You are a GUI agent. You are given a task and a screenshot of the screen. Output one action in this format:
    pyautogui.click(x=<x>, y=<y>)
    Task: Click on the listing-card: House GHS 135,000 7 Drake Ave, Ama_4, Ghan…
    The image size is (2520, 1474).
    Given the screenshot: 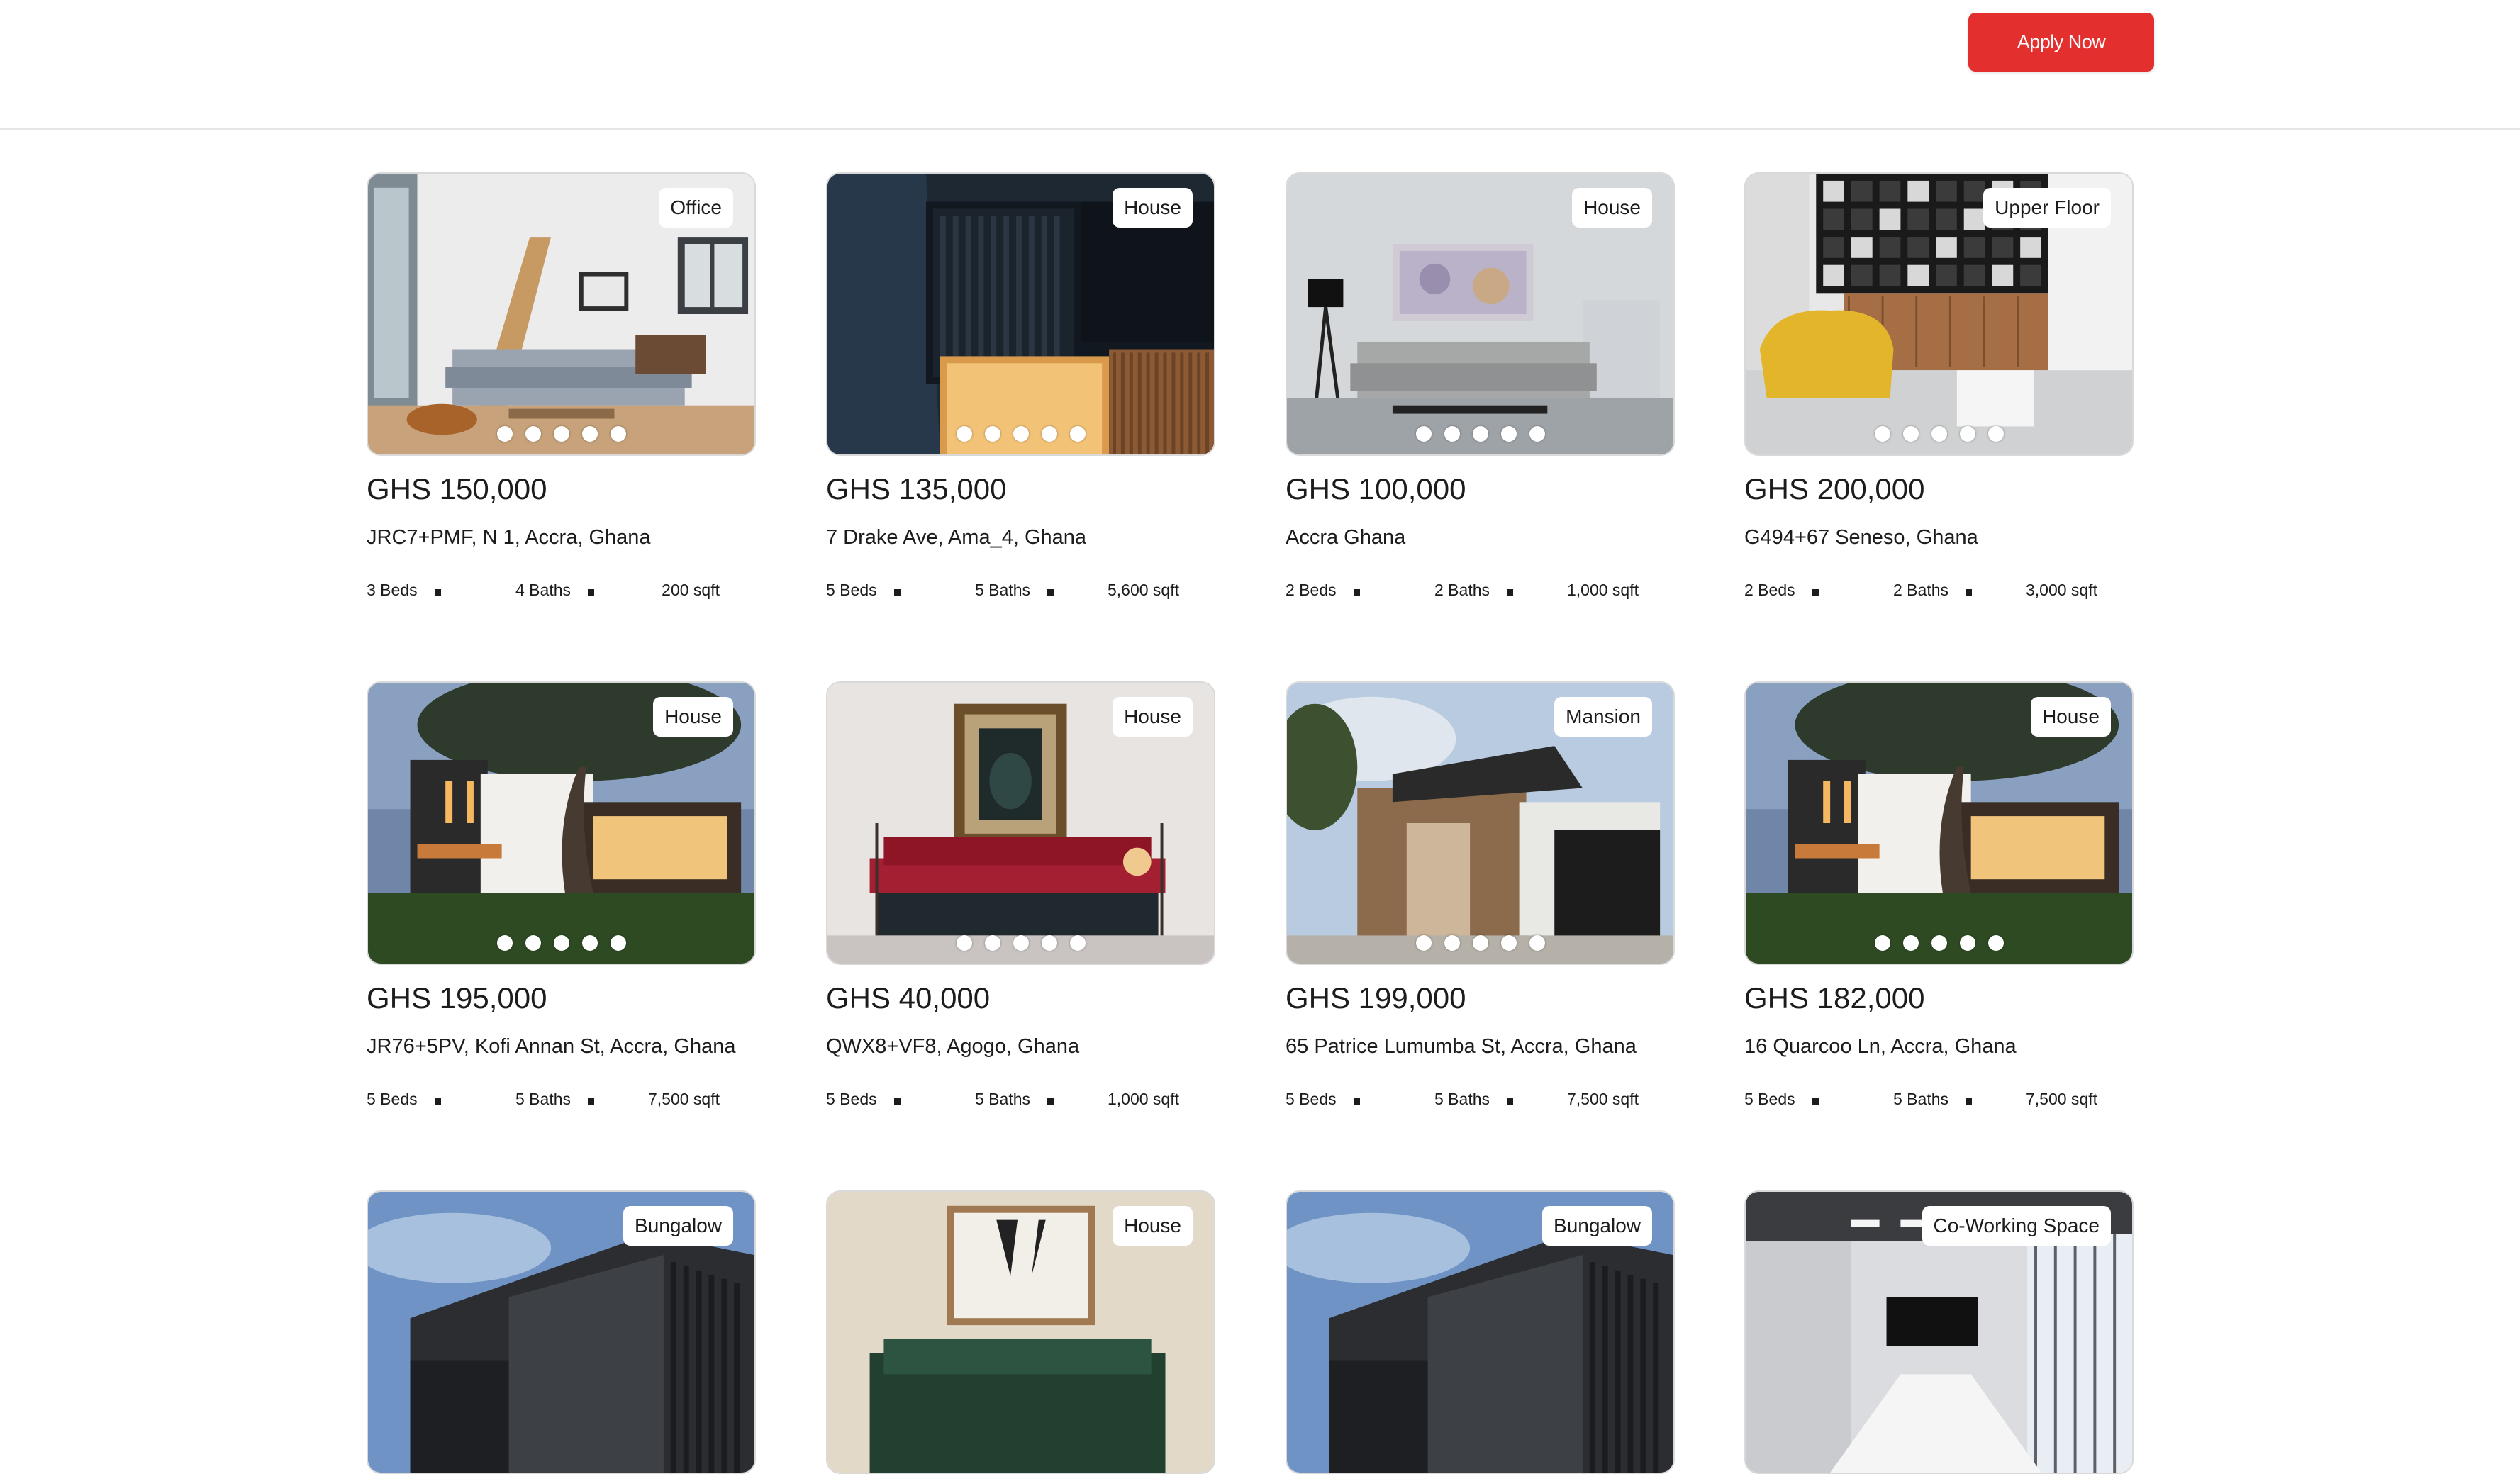 What is the action you would take?
    pyautogui.click(x=1020, y=392)
    